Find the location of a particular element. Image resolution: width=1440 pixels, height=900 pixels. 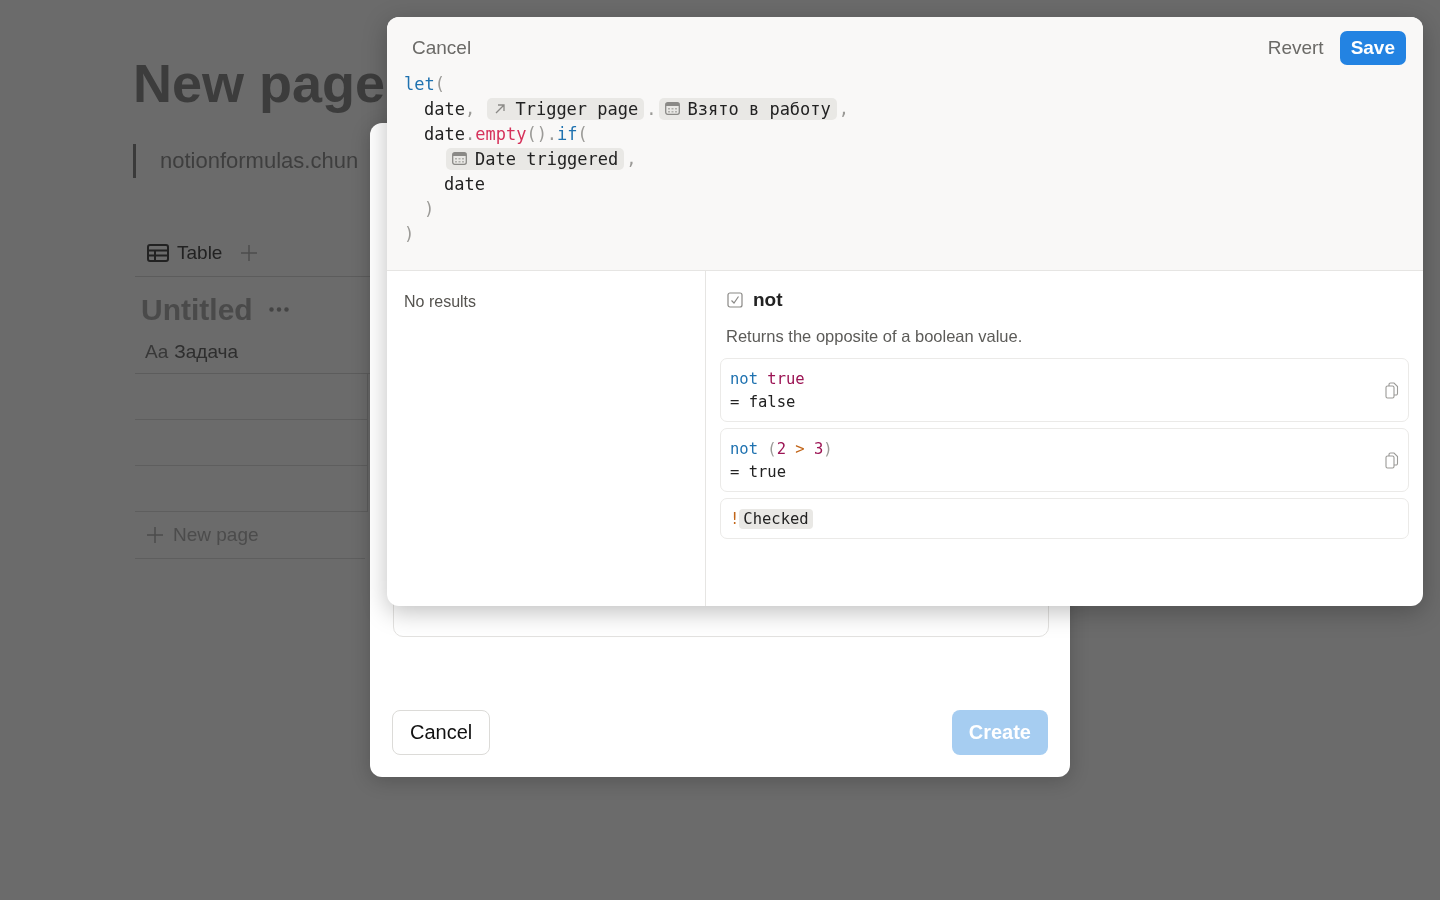

save-button: Save is located at coordinates (1372, 48).